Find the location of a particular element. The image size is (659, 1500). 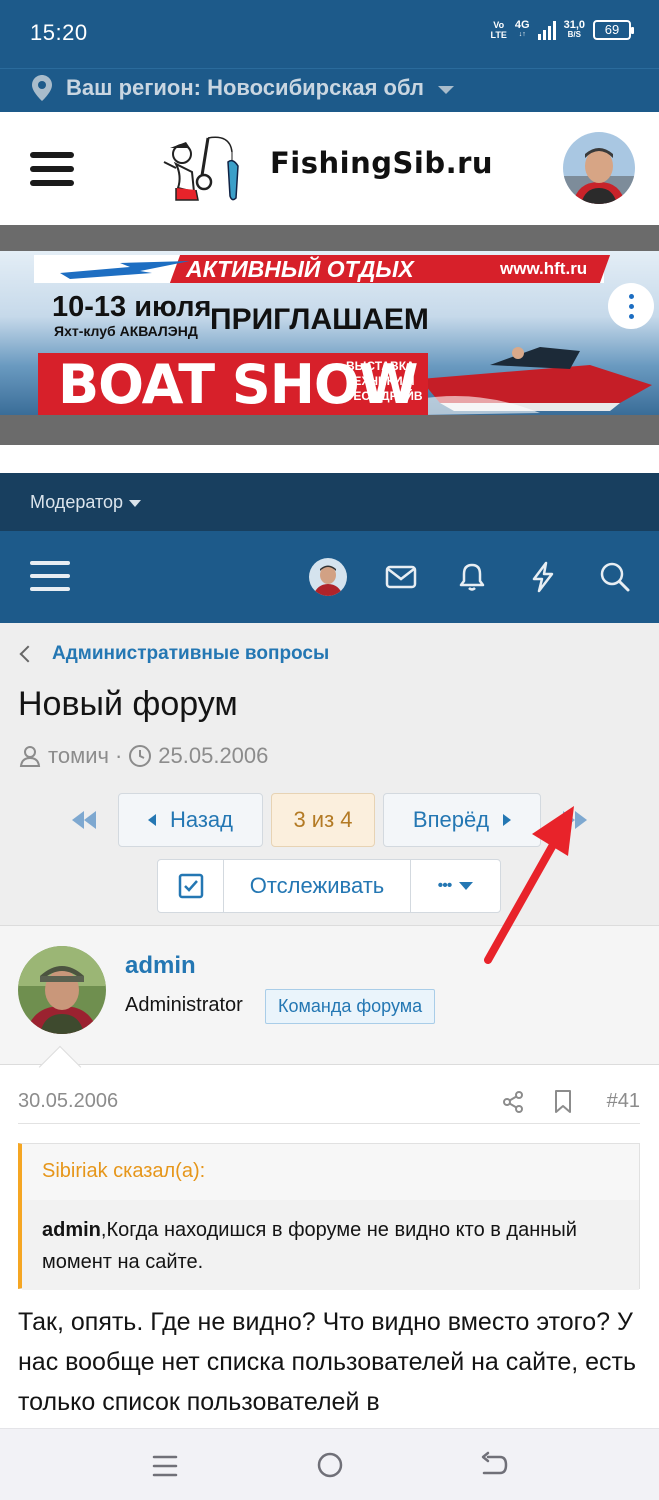

home-icon is located at coordinates (330, 1465).